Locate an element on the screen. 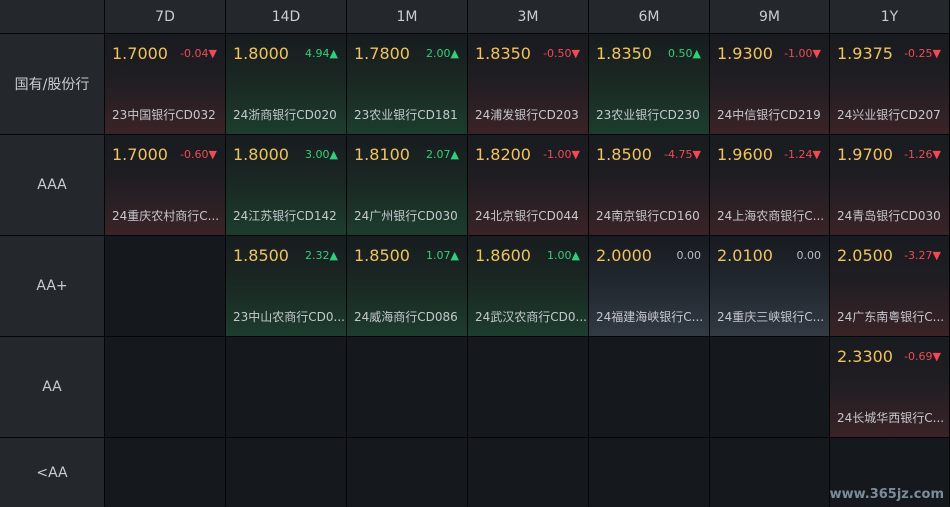  rate-cell: 1.8000 4.94▲ 24浙商银行CD020 is located at coordinates (286, 84).